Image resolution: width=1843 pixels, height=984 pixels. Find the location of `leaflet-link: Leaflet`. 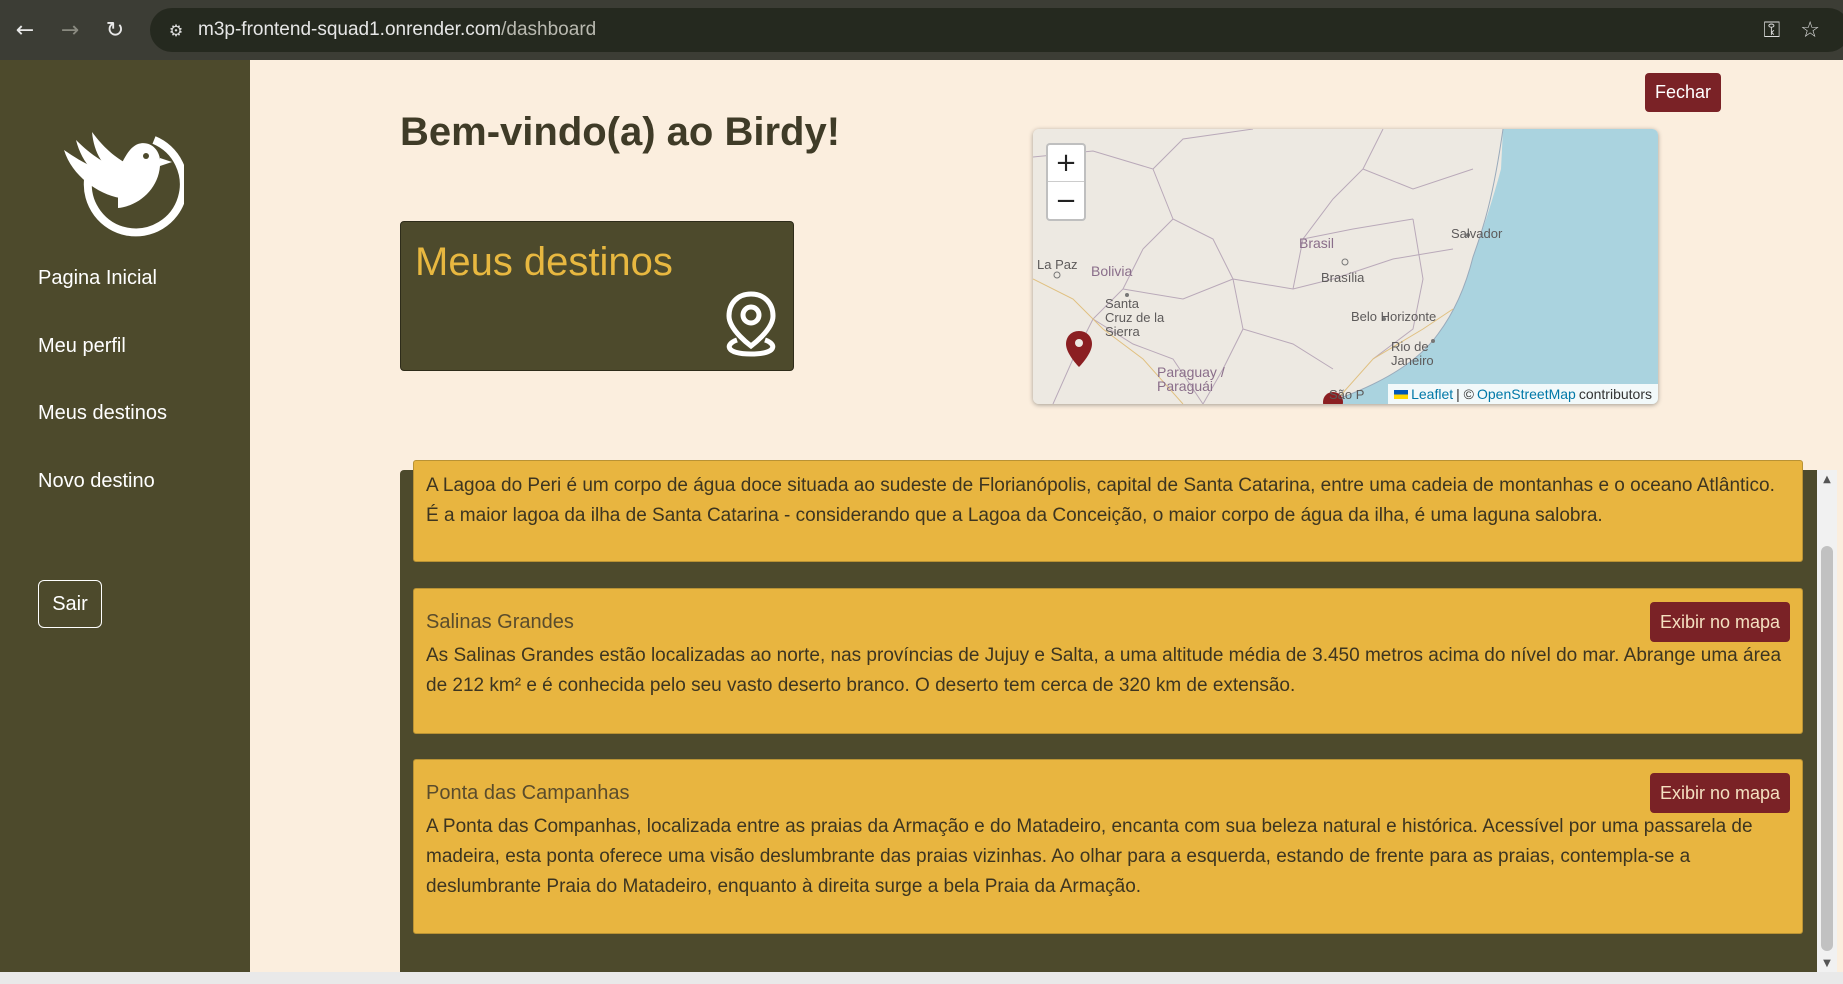

leaflet-link: Leaflet is located at coordinates (1432, 394).